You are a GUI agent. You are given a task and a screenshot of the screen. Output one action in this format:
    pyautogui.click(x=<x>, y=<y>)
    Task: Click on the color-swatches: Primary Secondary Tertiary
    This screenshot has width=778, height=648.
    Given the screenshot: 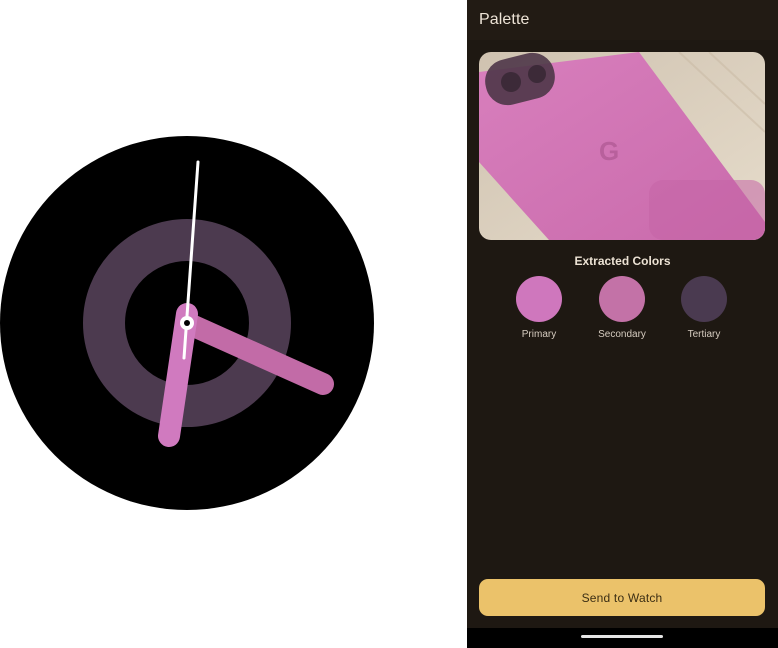 What is the action you would take?
    pyautogui.click(x=622, y=311)
    